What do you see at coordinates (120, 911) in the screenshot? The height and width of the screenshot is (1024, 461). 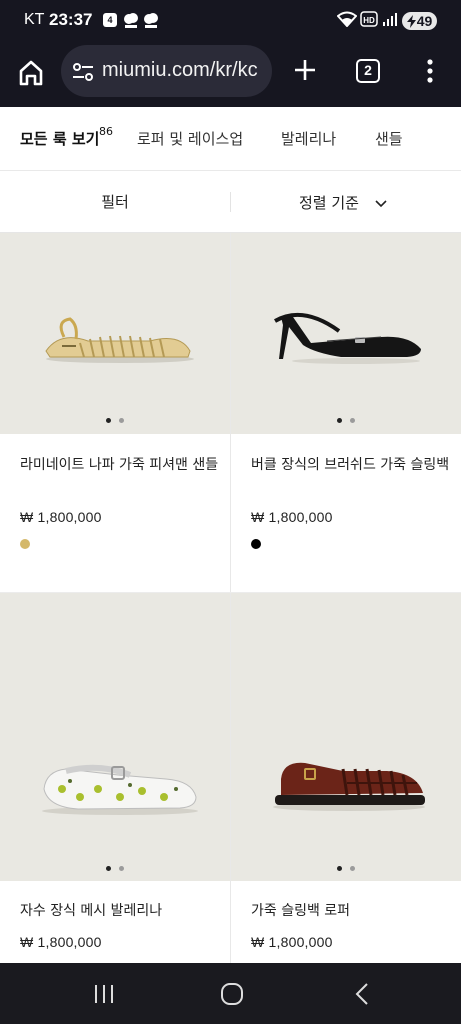 I see `product-name: 자수 장식 메시 발레리나` at bounding box center [120, 911].